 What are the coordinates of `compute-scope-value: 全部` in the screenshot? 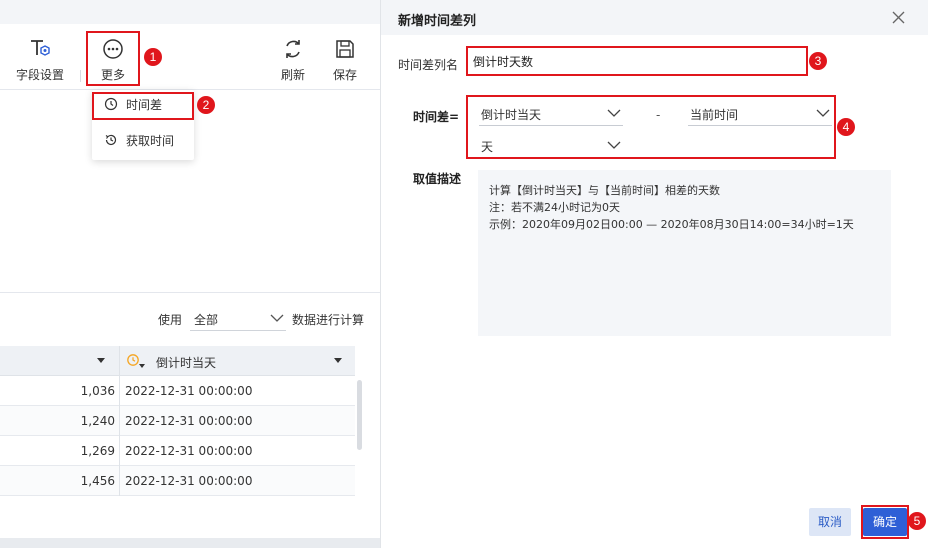 It's located at (206, 320).